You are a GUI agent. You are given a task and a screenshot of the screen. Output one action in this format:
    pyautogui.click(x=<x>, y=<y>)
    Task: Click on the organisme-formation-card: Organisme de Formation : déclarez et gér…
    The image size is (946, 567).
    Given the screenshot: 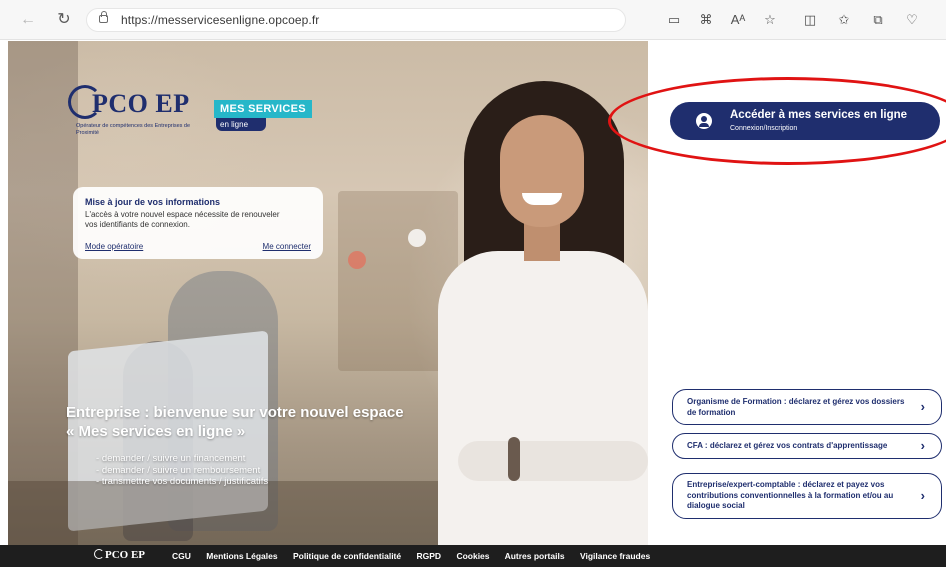 What is the action you would take?
    pyautogui.click(x=807, y=407)
    